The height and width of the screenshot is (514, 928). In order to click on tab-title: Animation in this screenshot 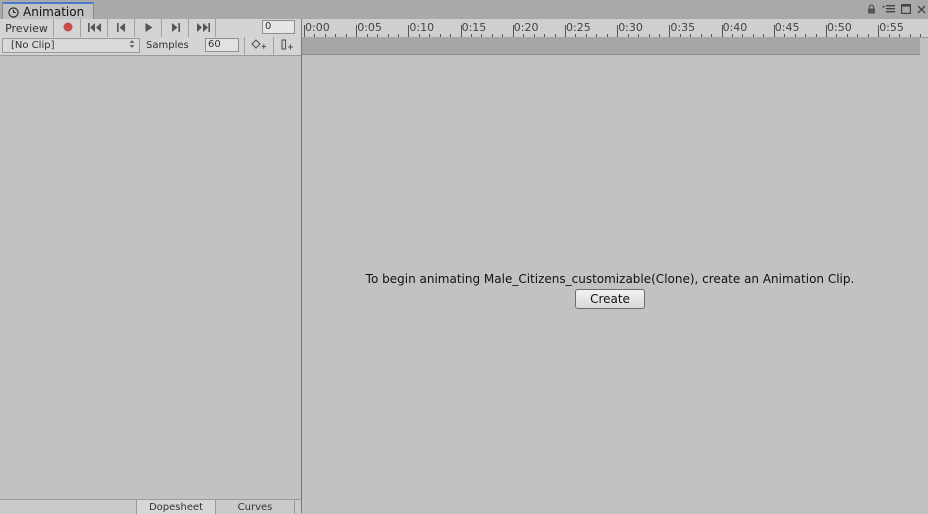, I will do `click(54, 12)`.